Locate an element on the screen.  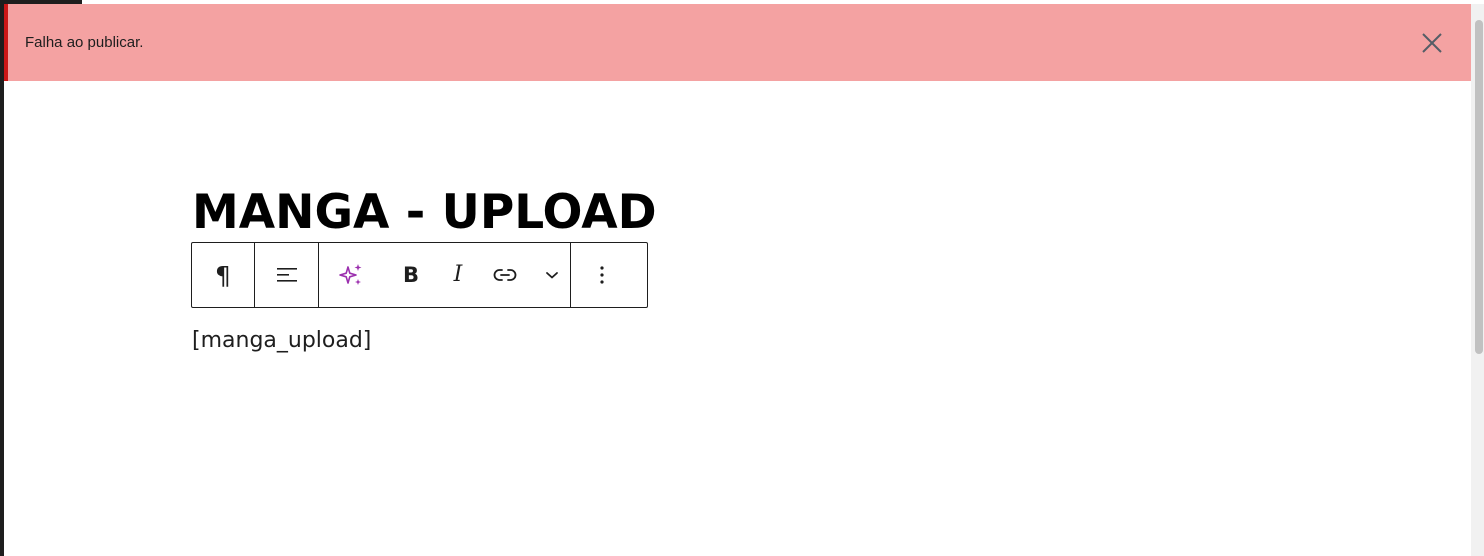
ai-sparkle-icon is located at coordinates (350, 274).